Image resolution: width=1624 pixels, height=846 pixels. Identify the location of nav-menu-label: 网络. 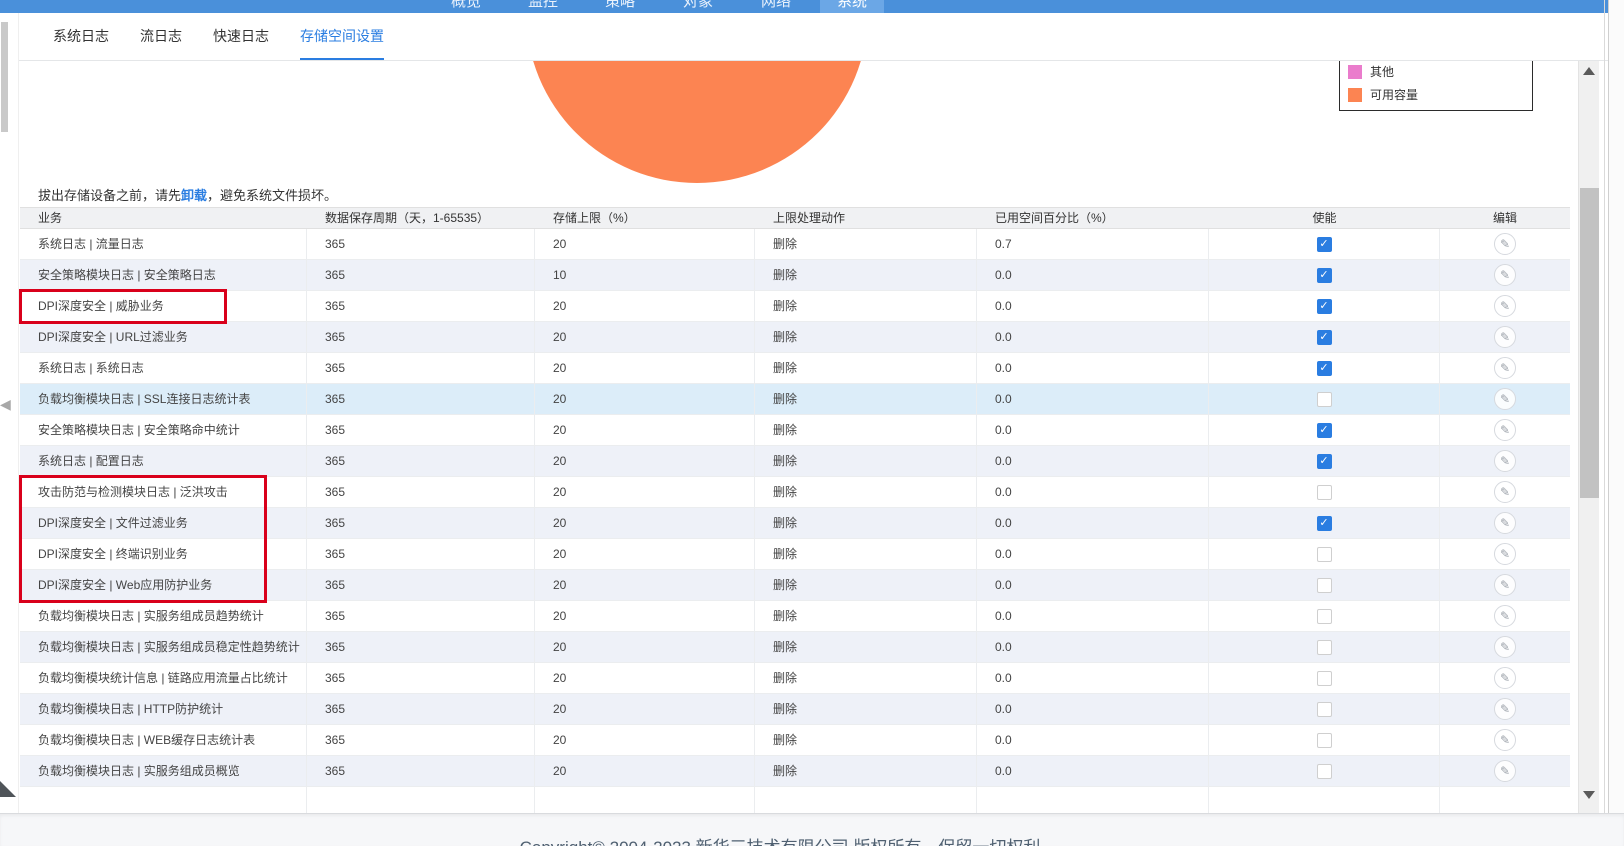
(775, 5).